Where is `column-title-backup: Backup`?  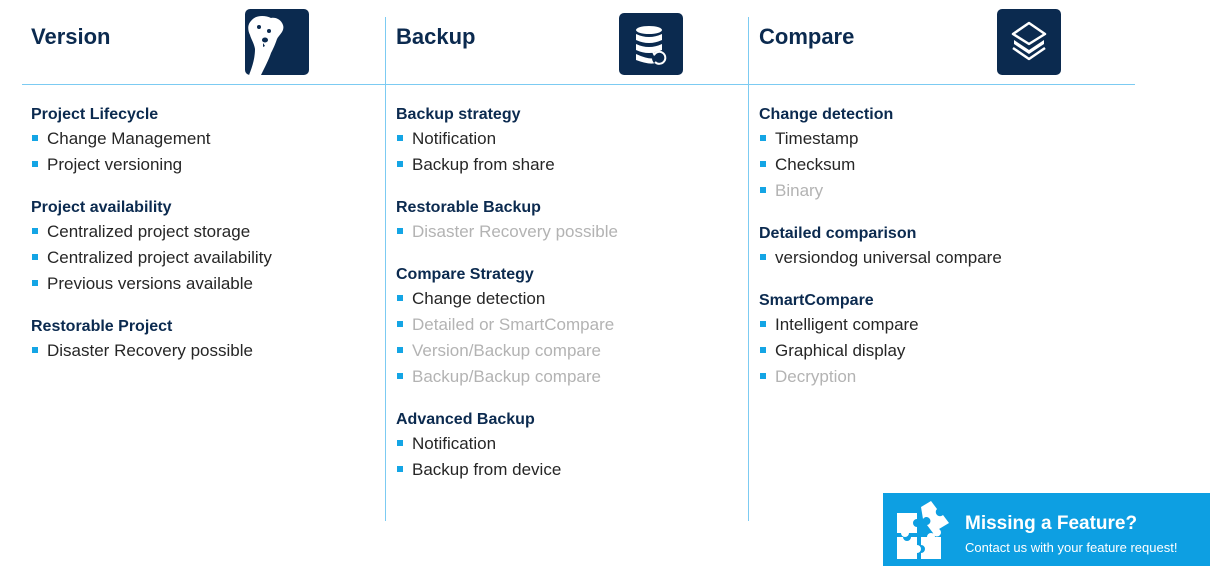
column-title-backup: Backup is located at coordinates (436, 36).